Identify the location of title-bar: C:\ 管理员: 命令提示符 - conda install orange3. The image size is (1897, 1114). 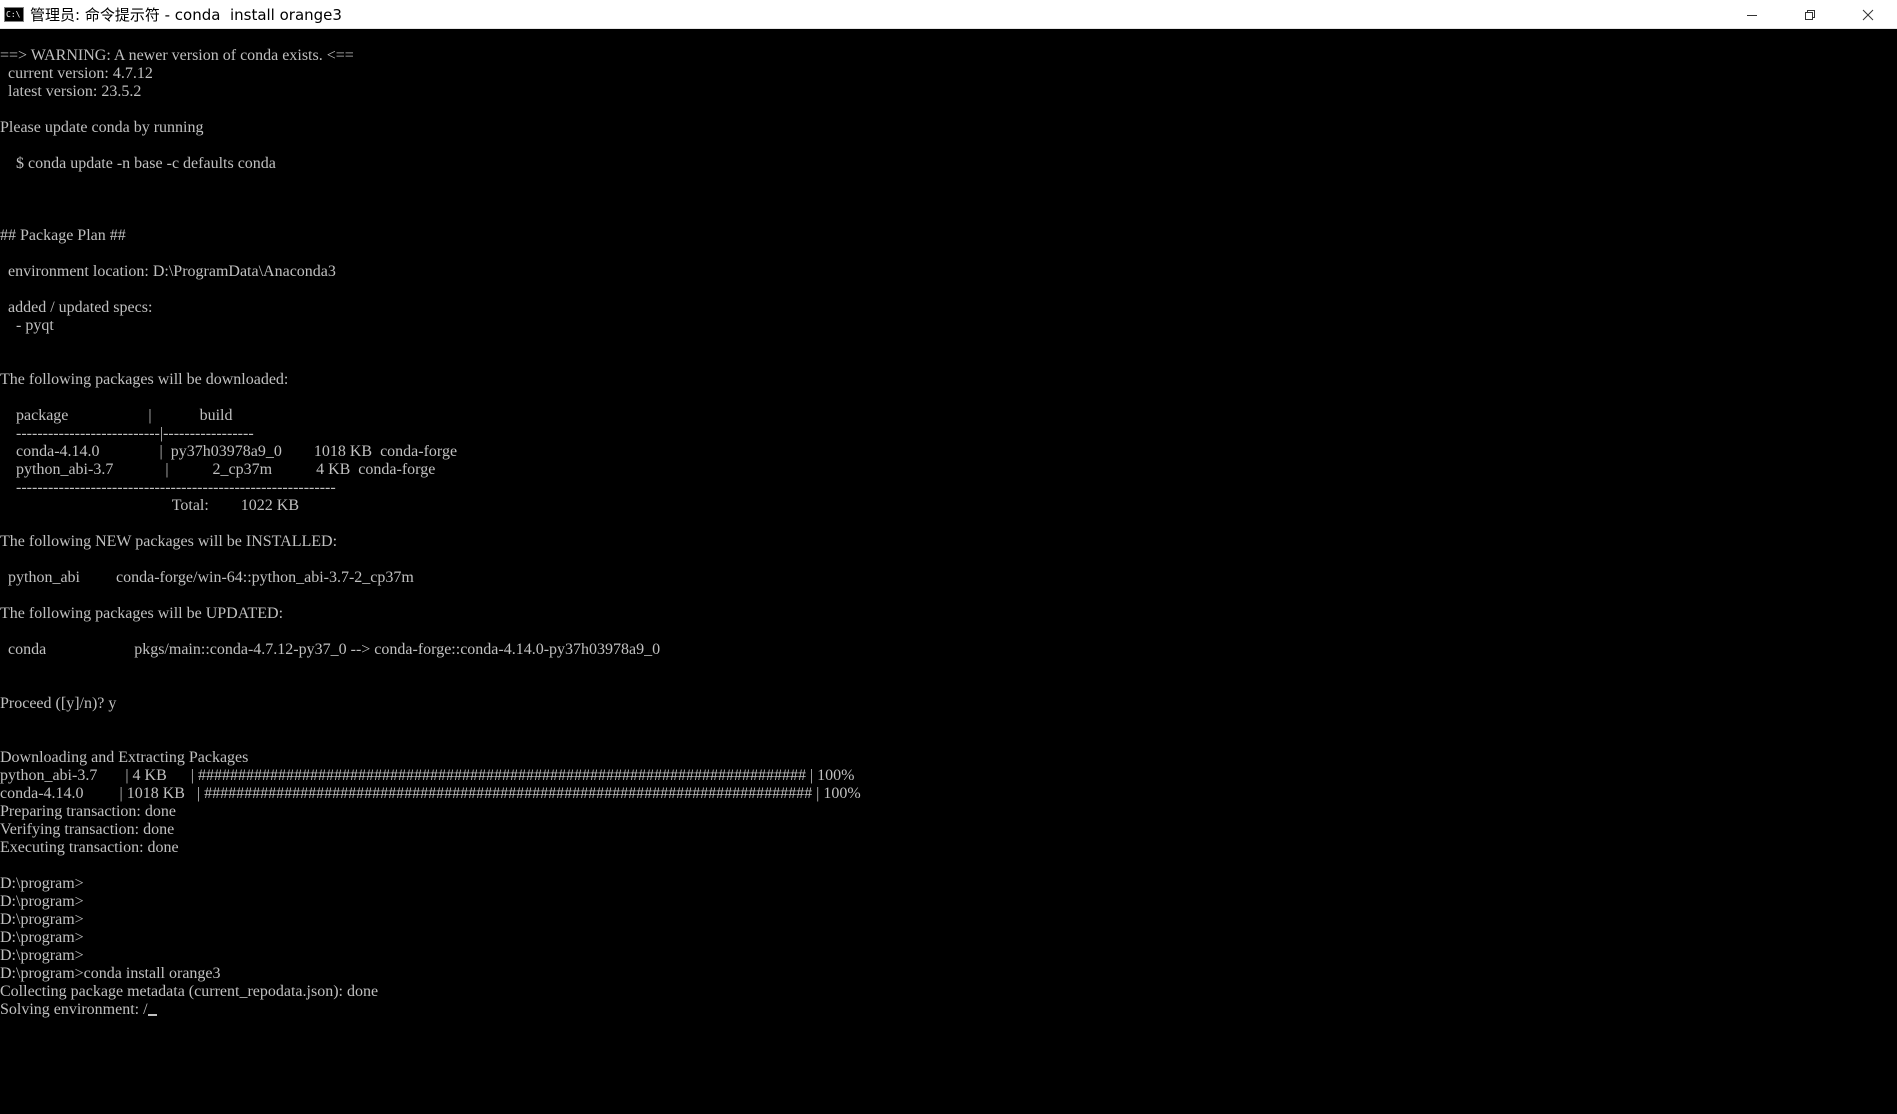
(948, 14).